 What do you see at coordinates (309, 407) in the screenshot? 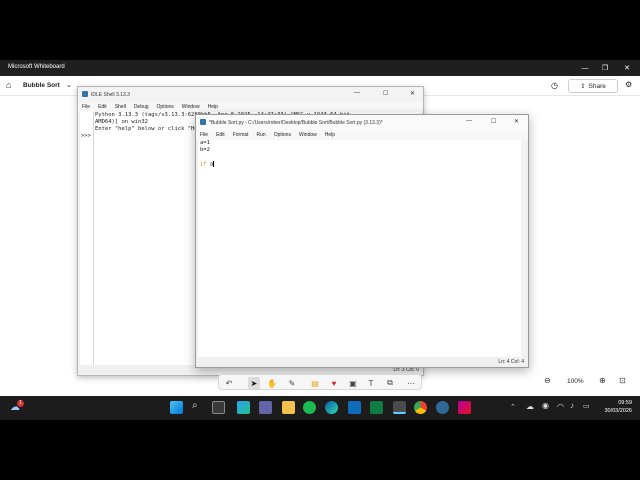
I see `spotify-icon` at bounding box center [309, 407].